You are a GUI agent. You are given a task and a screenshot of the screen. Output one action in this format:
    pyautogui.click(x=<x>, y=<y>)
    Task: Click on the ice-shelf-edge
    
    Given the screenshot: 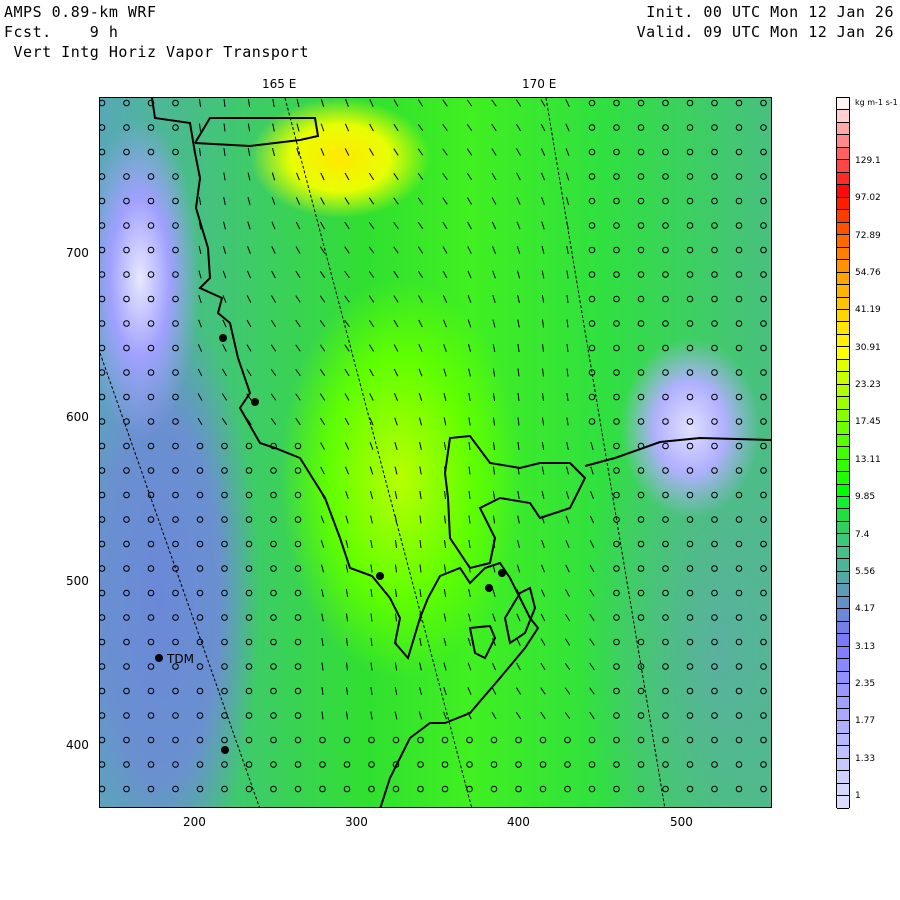 What is the action you would take?
    pyautogui.click(x=515, y=502)
    